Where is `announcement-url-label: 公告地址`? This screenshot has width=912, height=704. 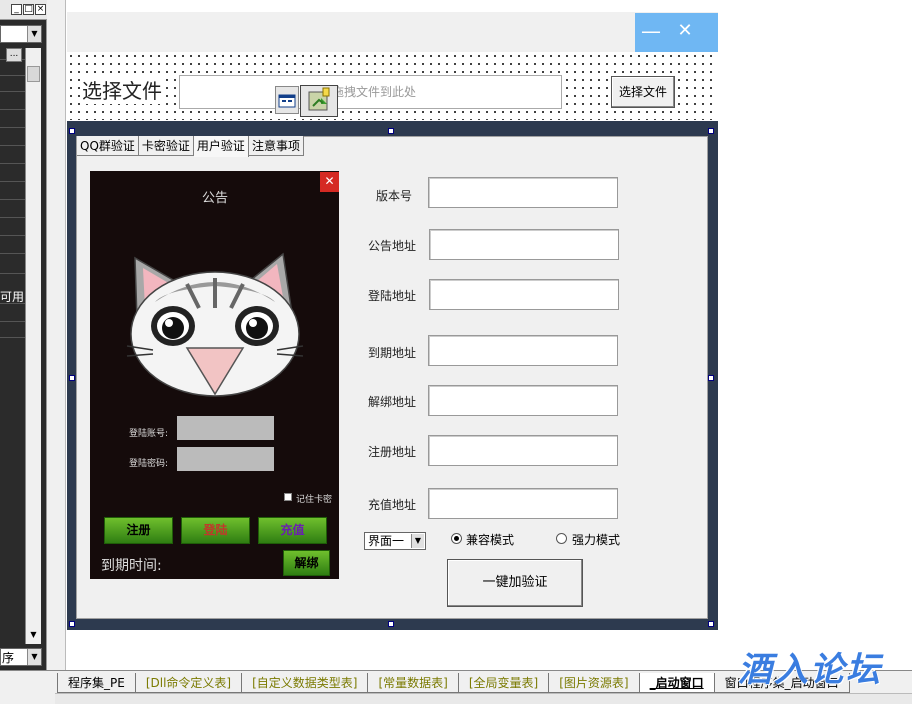 announcement-url-label: 公告地址 is located at coordinates (391, 246).